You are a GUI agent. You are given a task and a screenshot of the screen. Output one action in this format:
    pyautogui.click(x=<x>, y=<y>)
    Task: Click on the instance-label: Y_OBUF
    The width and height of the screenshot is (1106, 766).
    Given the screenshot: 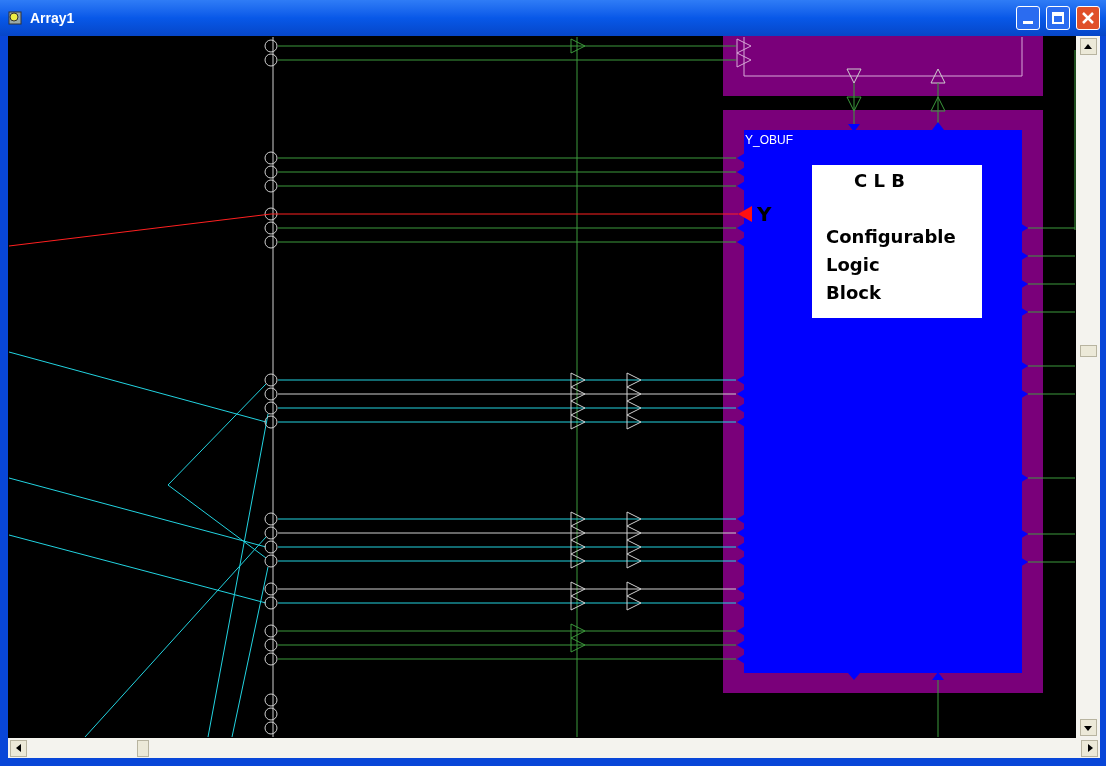 What is the action you would take?
    pyautogui.click(x=769, y=140)
    